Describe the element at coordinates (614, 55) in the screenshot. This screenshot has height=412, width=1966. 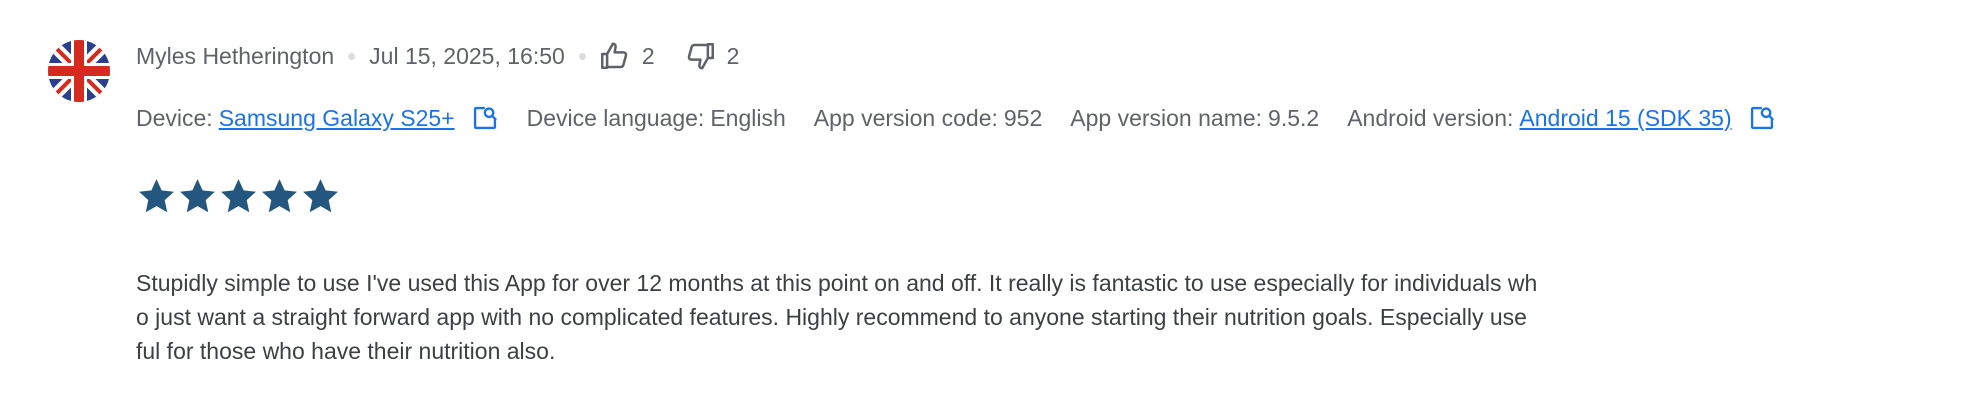
I see `thumbs-up-icon` at that location.